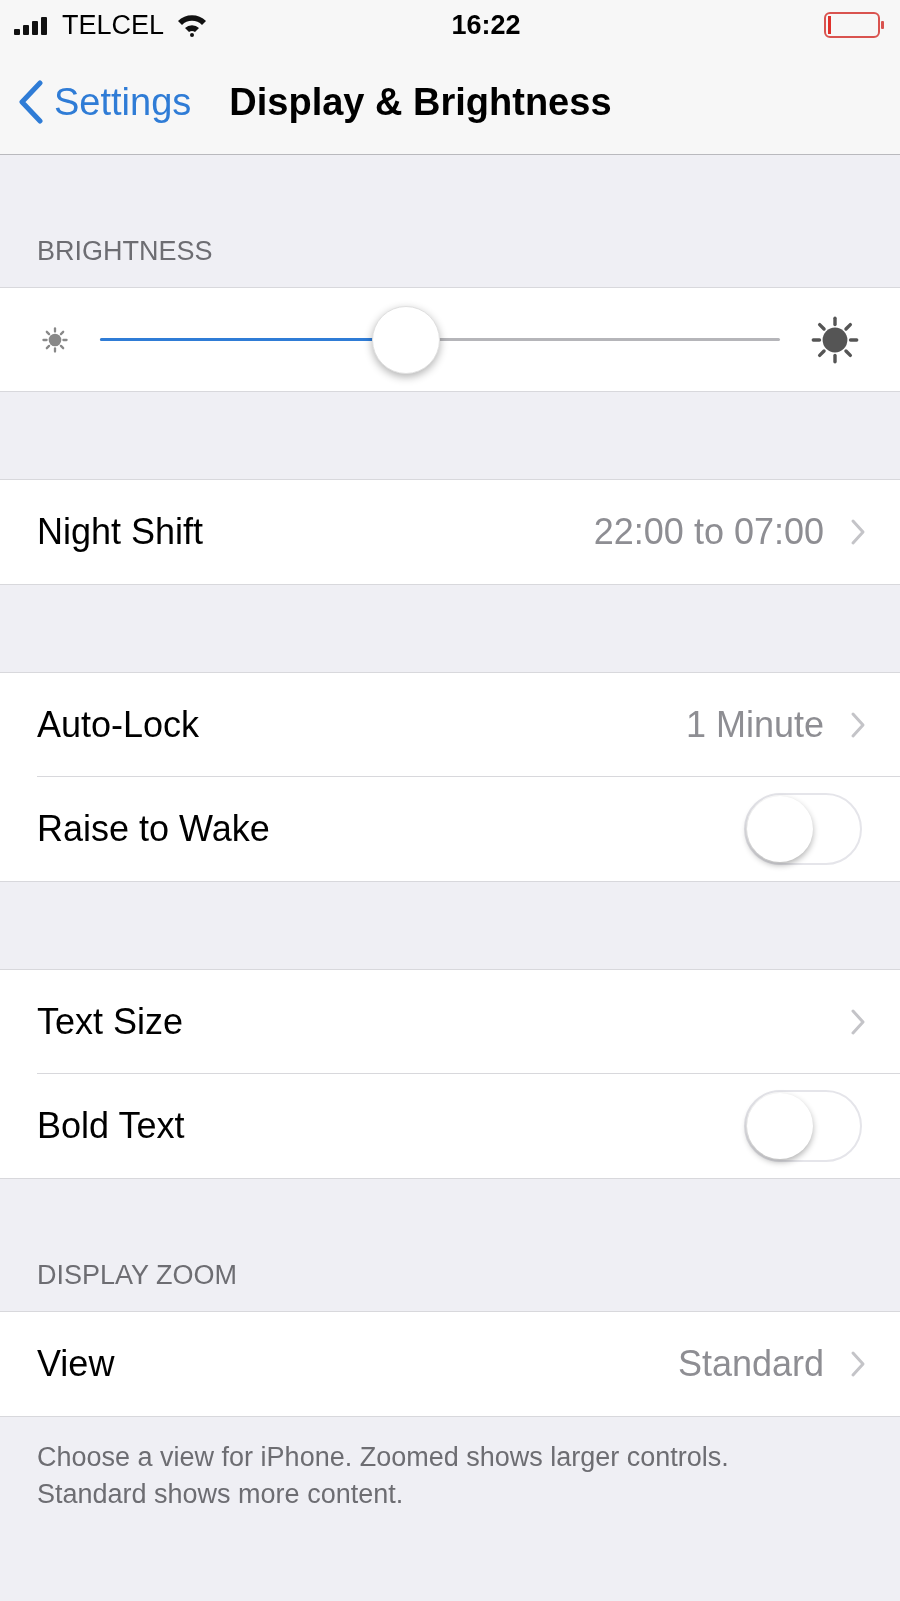 The image size is (900, 1601). What do you see at coordinates (118, 724) in the screenshot?
I see `row-label: Auto-Lock` at bounding box center [118, 724].